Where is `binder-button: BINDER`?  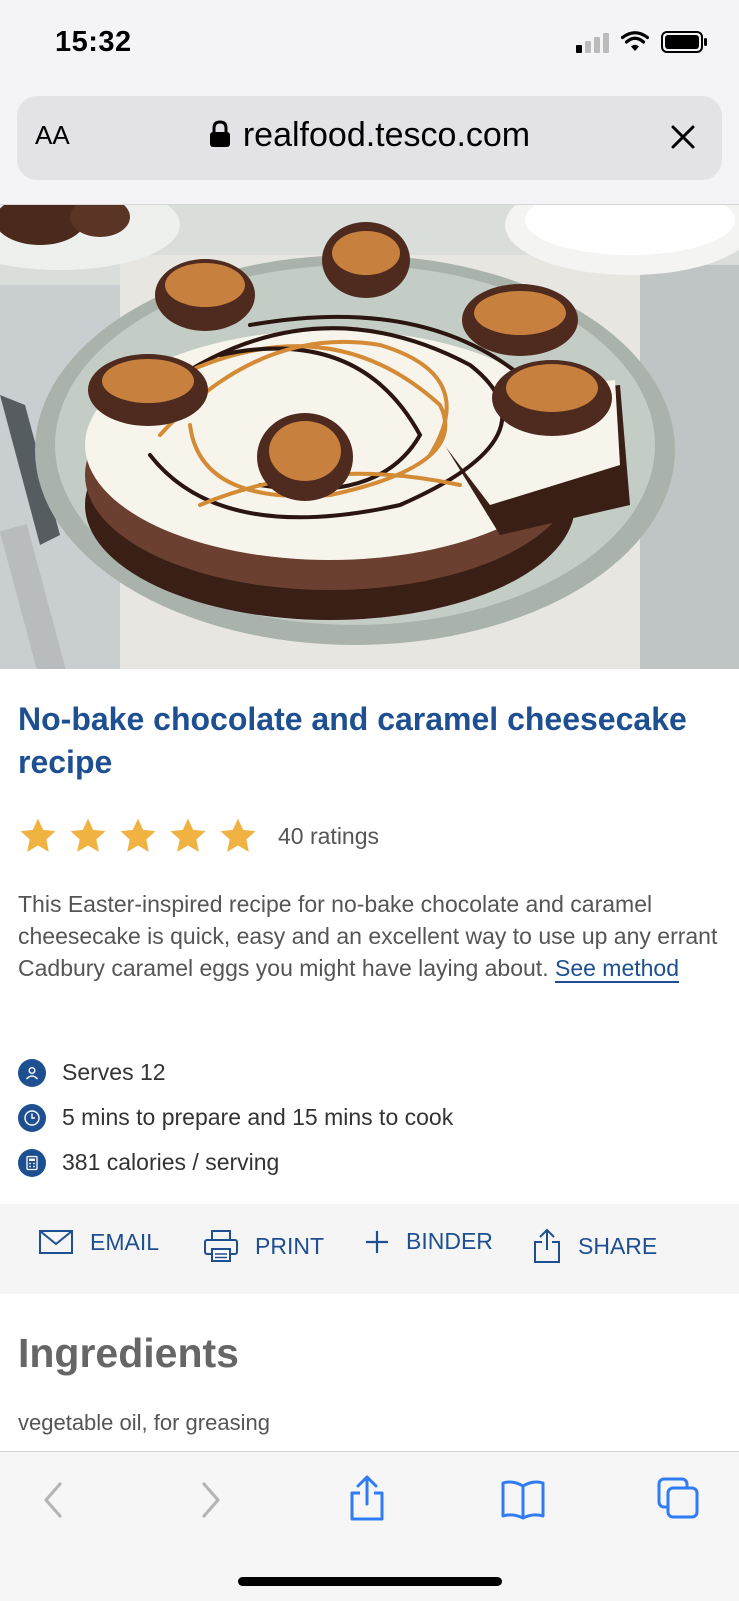
binder-button: BINDER is located at coordinates (428, 1241).